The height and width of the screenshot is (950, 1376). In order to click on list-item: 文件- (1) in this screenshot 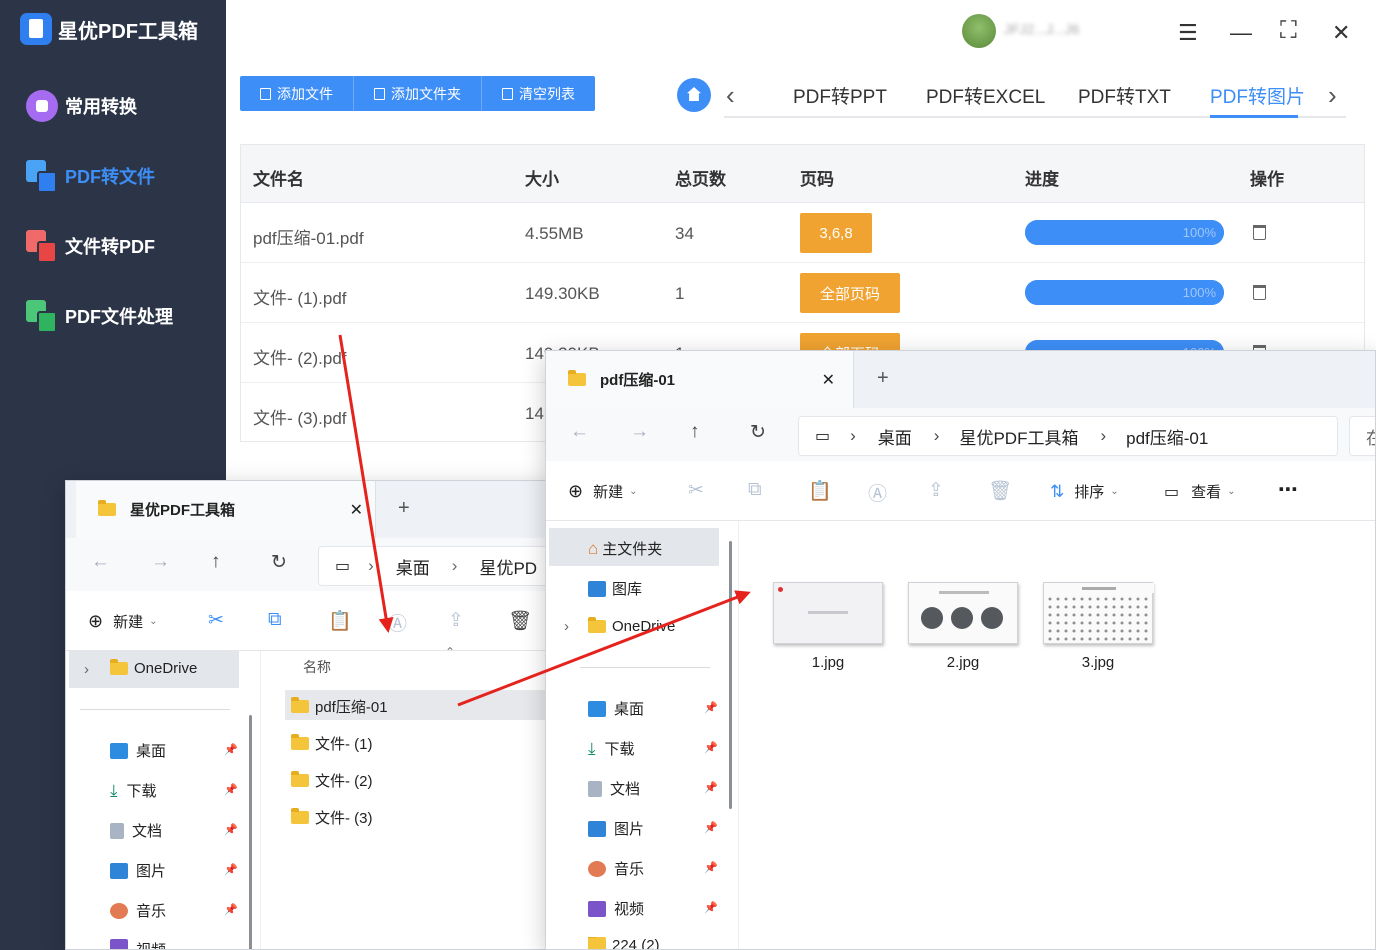, I will do `click(332, 743)`.